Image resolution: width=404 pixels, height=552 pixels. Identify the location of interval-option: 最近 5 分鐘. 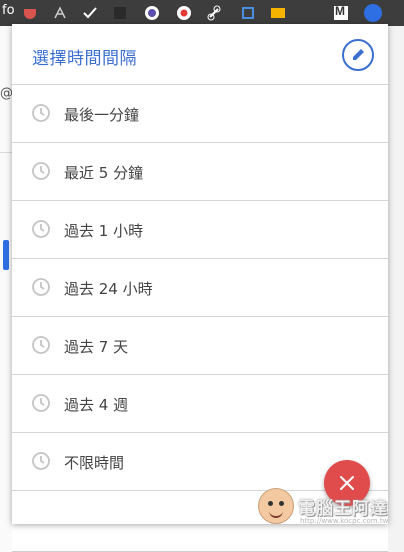
(200, 172).